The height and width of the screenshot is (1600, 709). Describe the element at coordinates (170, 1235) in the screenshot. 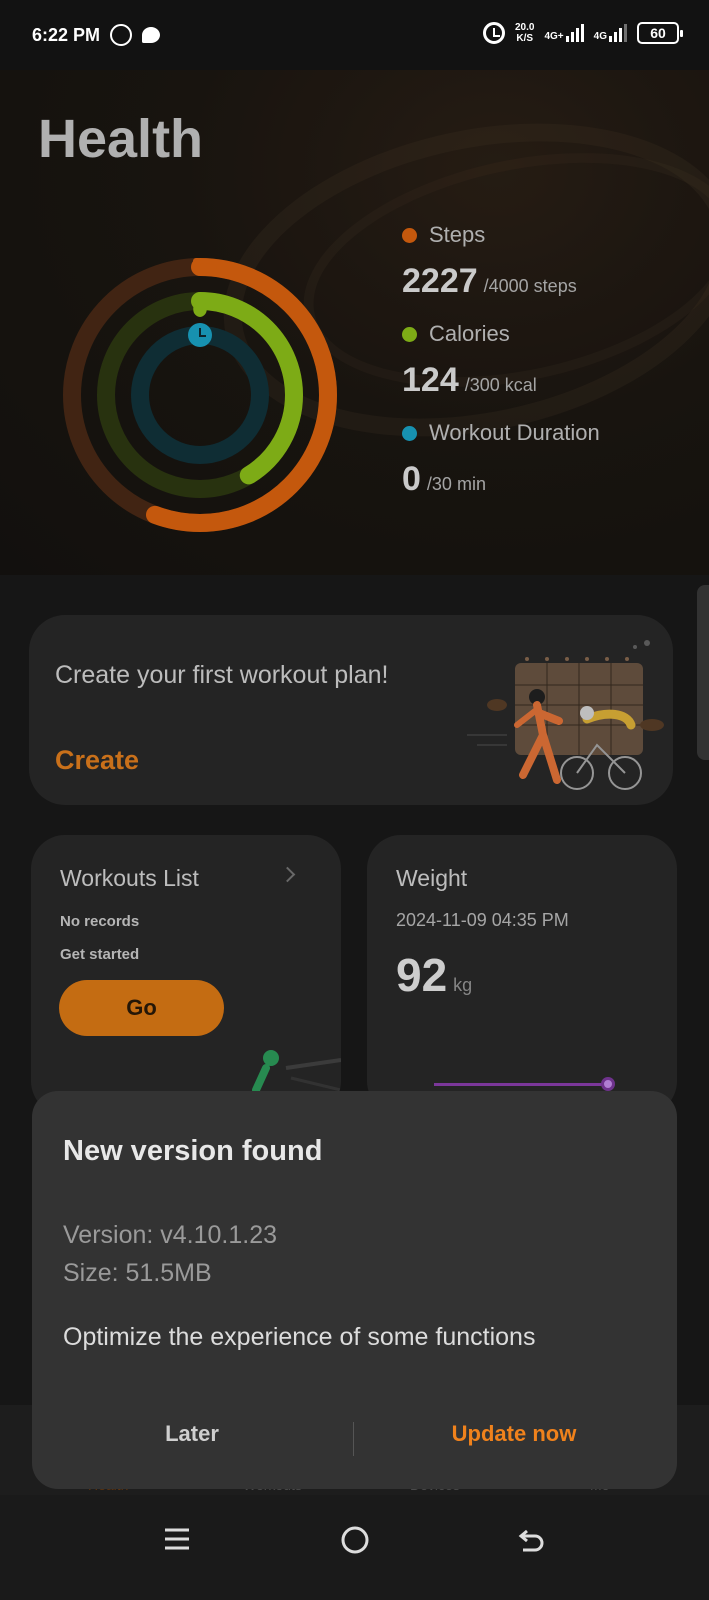

I see `dialog-version: Version: v4.10.1.23` at that location.